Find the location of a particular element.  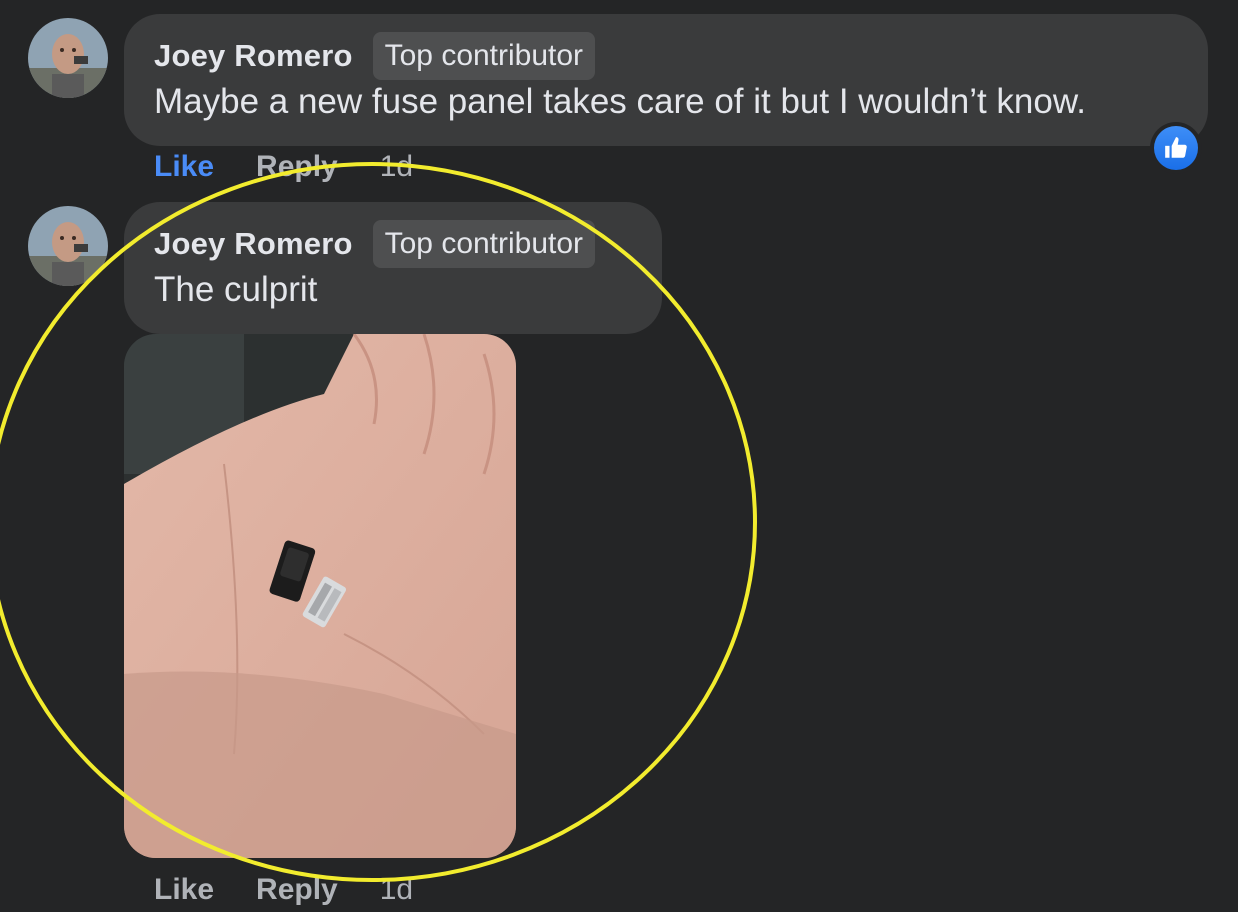

comment-text: The culprit is located at coordinates (236, 289).